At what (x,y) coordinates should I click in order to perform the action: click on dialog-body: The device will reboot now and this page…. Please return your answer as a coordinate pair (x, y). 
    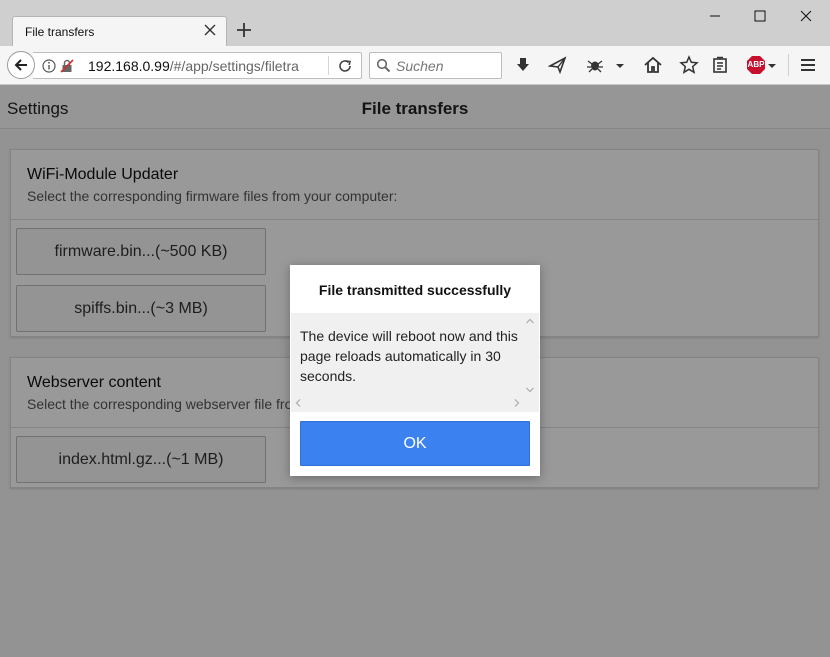
    Looking at the image, I should click on (415, 362).